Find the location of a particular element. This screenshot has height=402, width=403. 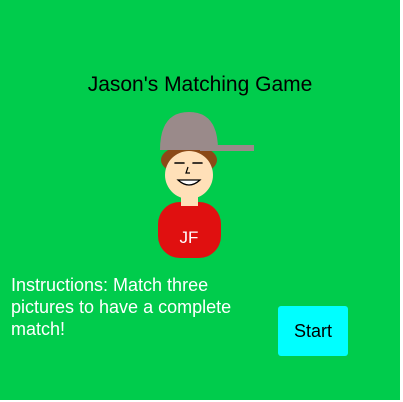

character-avatar: JF is located at coordinates (205, 184).